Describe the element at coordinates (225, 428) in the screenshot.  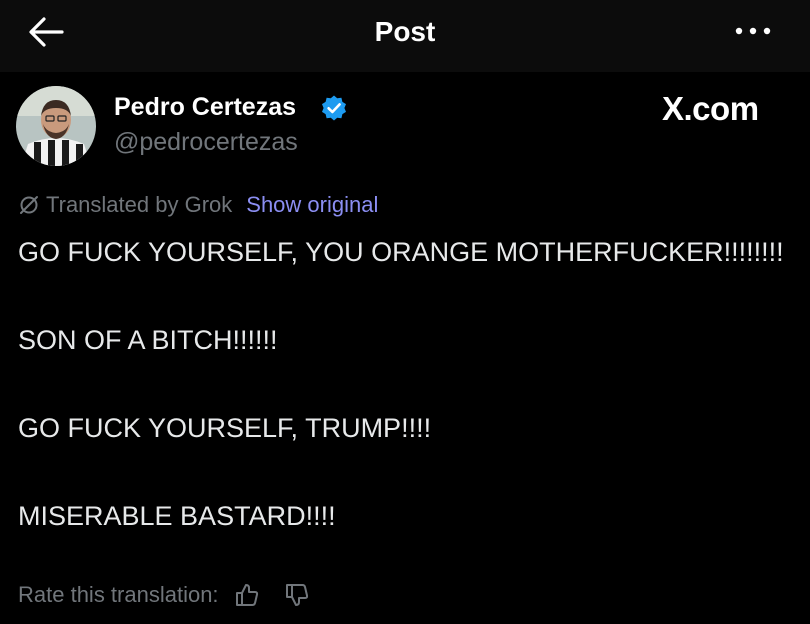
I see `post-paragraph: GO FUCK YOURSELF, TRUMP!!!!` at that location.